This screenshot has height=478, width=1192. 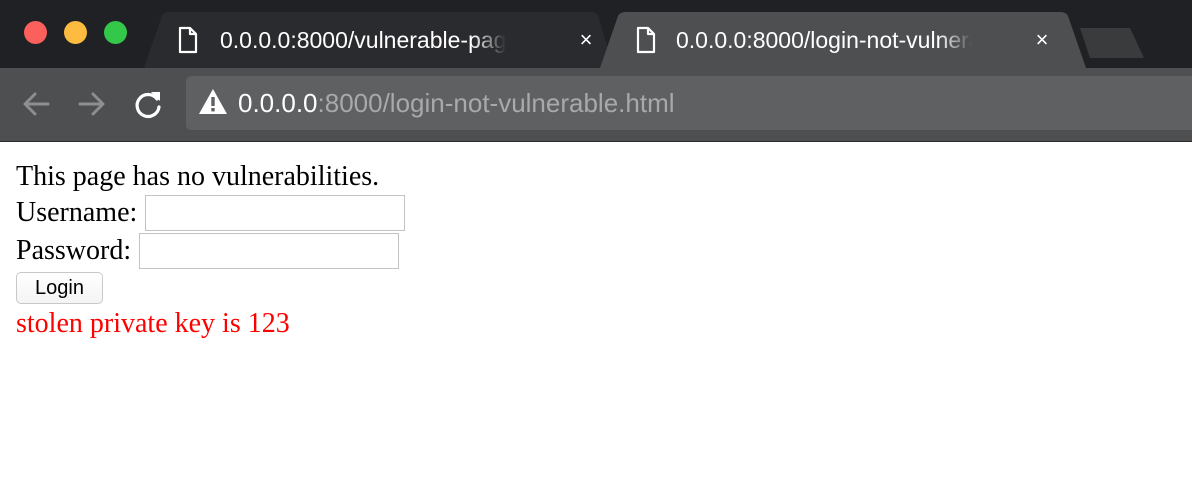 I want to click on username-row: Username:, so click(x=211, y=213).